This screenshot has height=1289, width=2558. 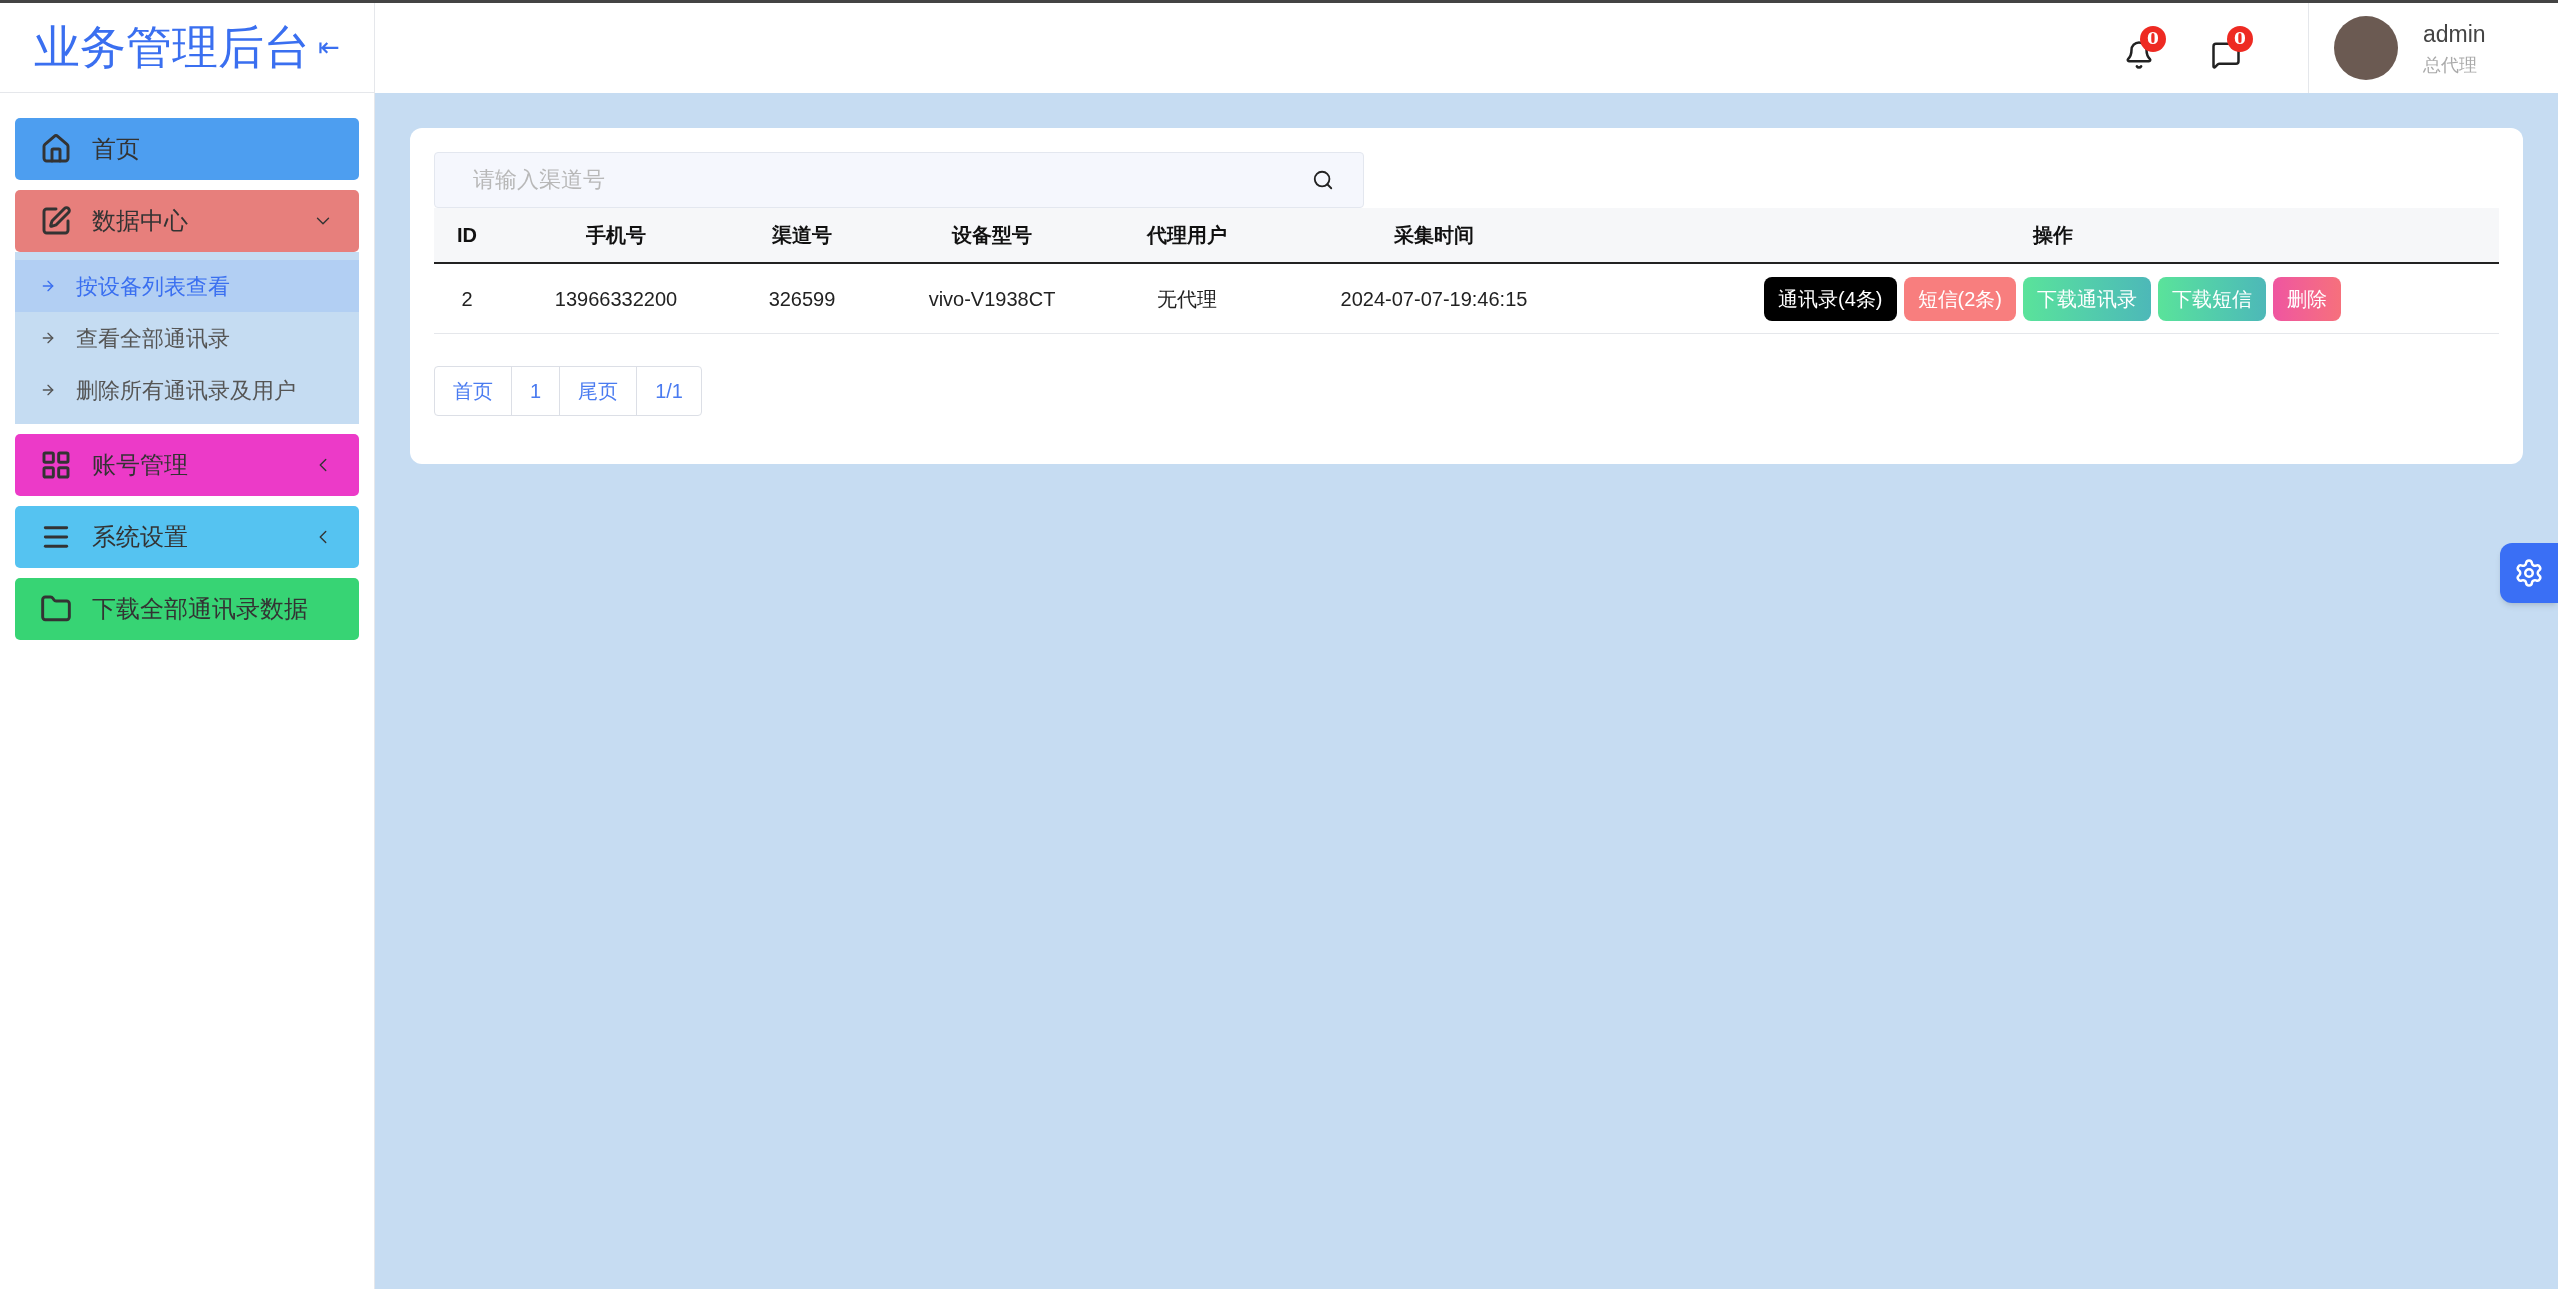 I want to click on action-button: 删除, so click(x=2306, y=298).